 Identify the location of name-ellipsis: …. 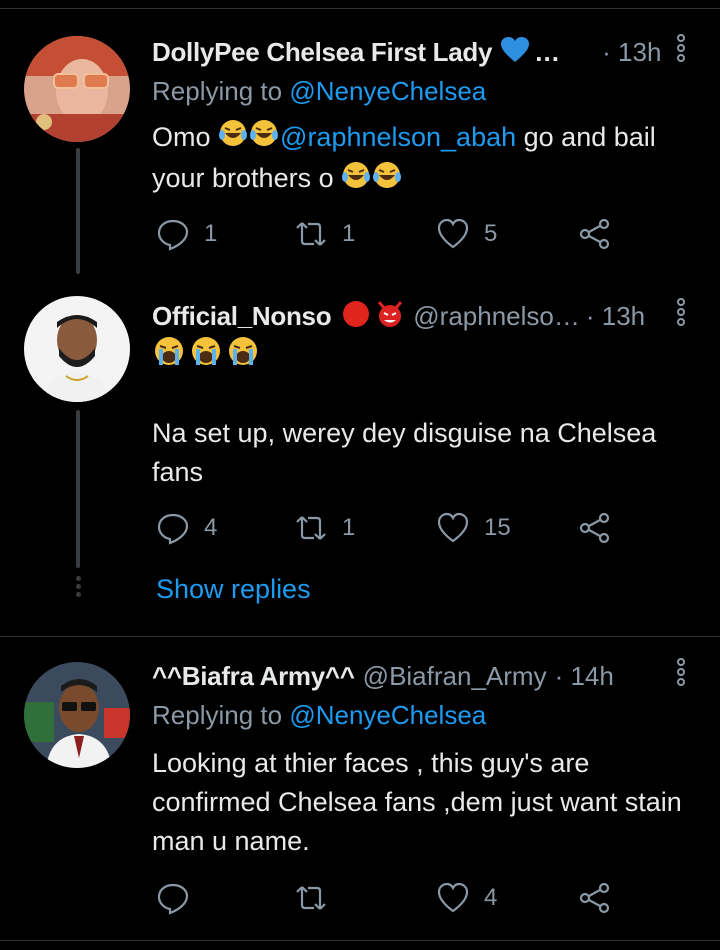
(547, 51).